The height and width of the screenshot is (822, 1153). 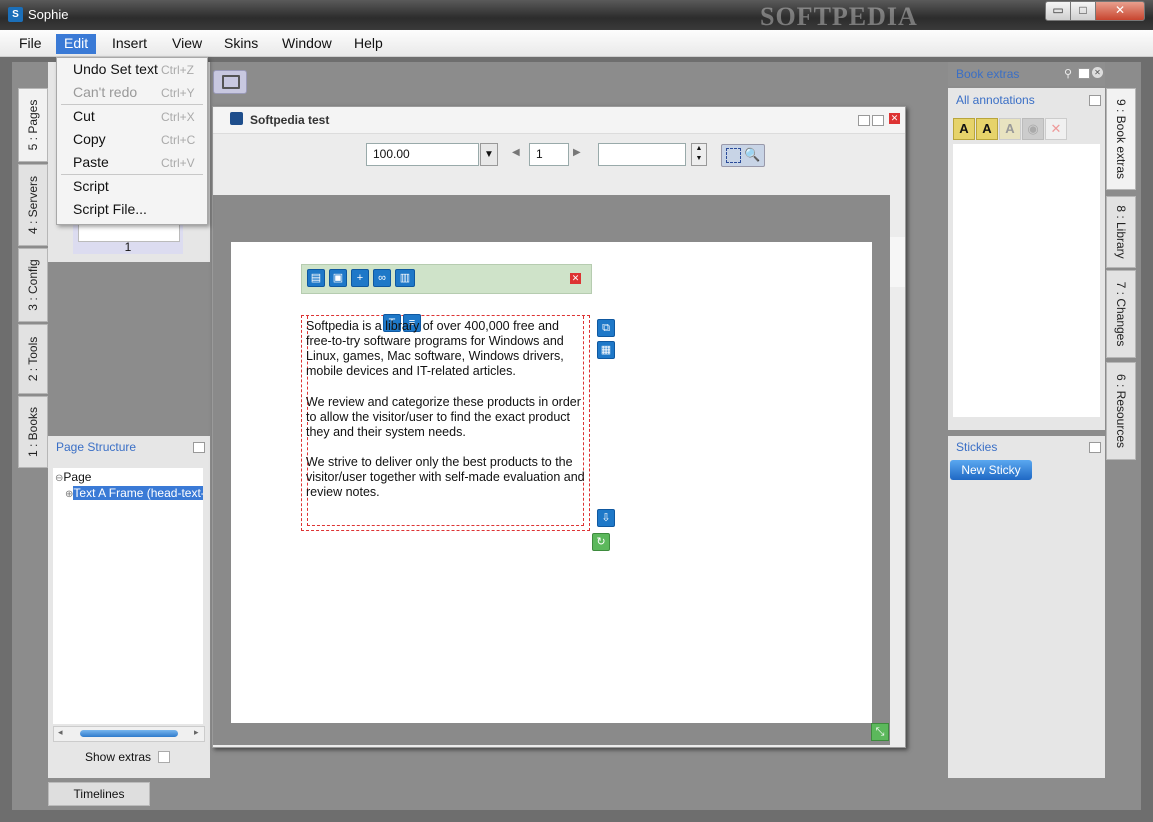 I want to click on tab-library: 8 : Library, so click(x=1121, y=232).